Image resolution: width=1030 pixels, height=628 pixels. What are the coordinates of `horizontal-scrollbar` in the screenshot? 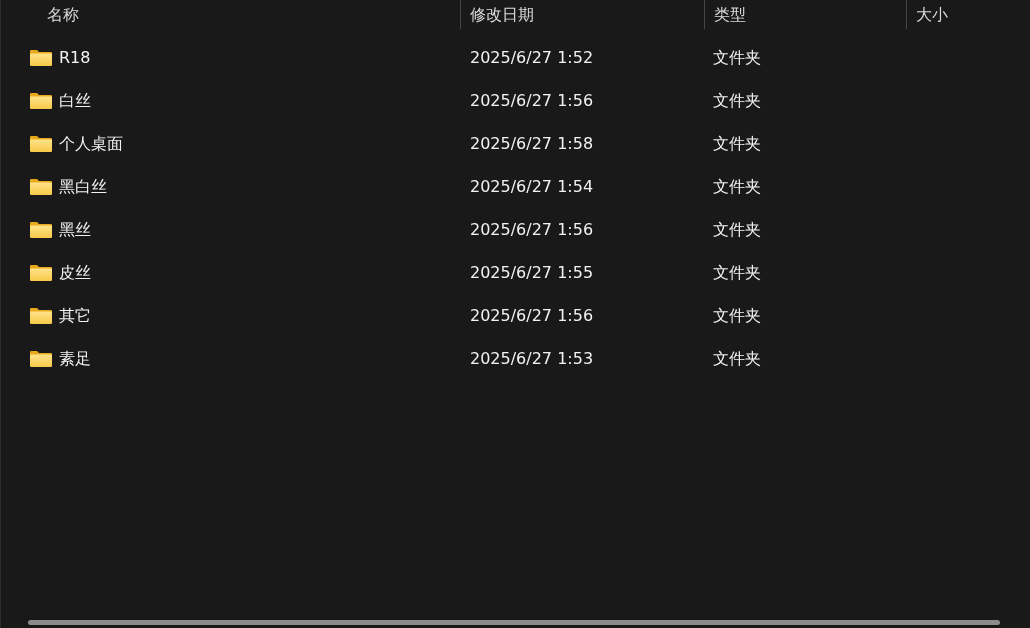 It's located at (514, 622).